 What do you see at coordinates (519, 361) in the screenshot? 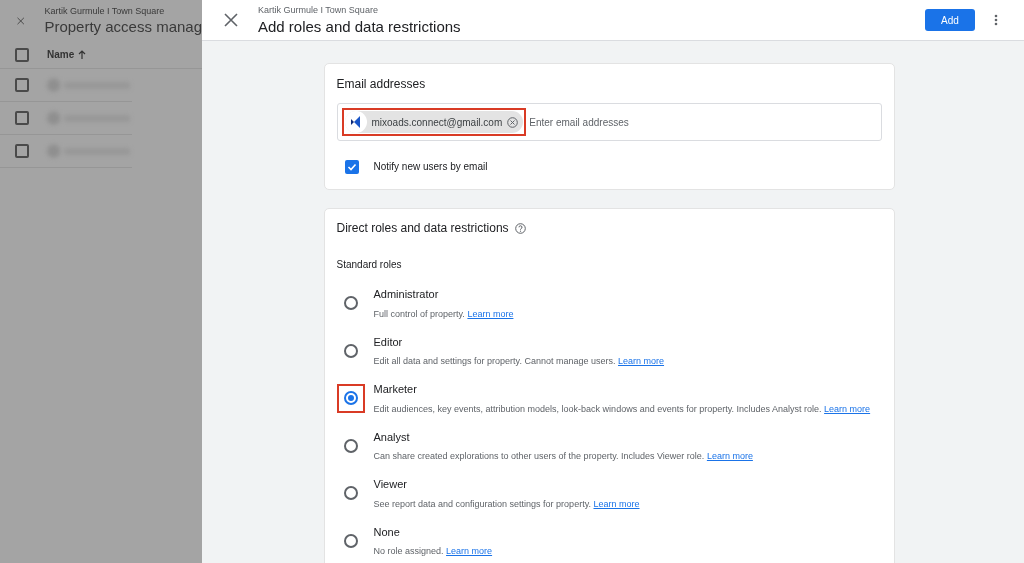
I see `role-description: Edit all data and settings for property. Cannot manage users. Learn more` at bounding box center [519, 361].